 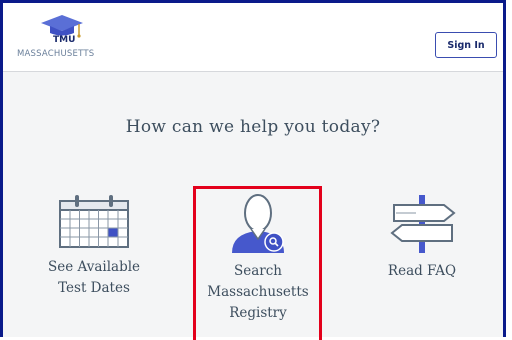 I want to click on tmu-logo: TMU MASSACHUSETTS, so click(x=72, y=38).